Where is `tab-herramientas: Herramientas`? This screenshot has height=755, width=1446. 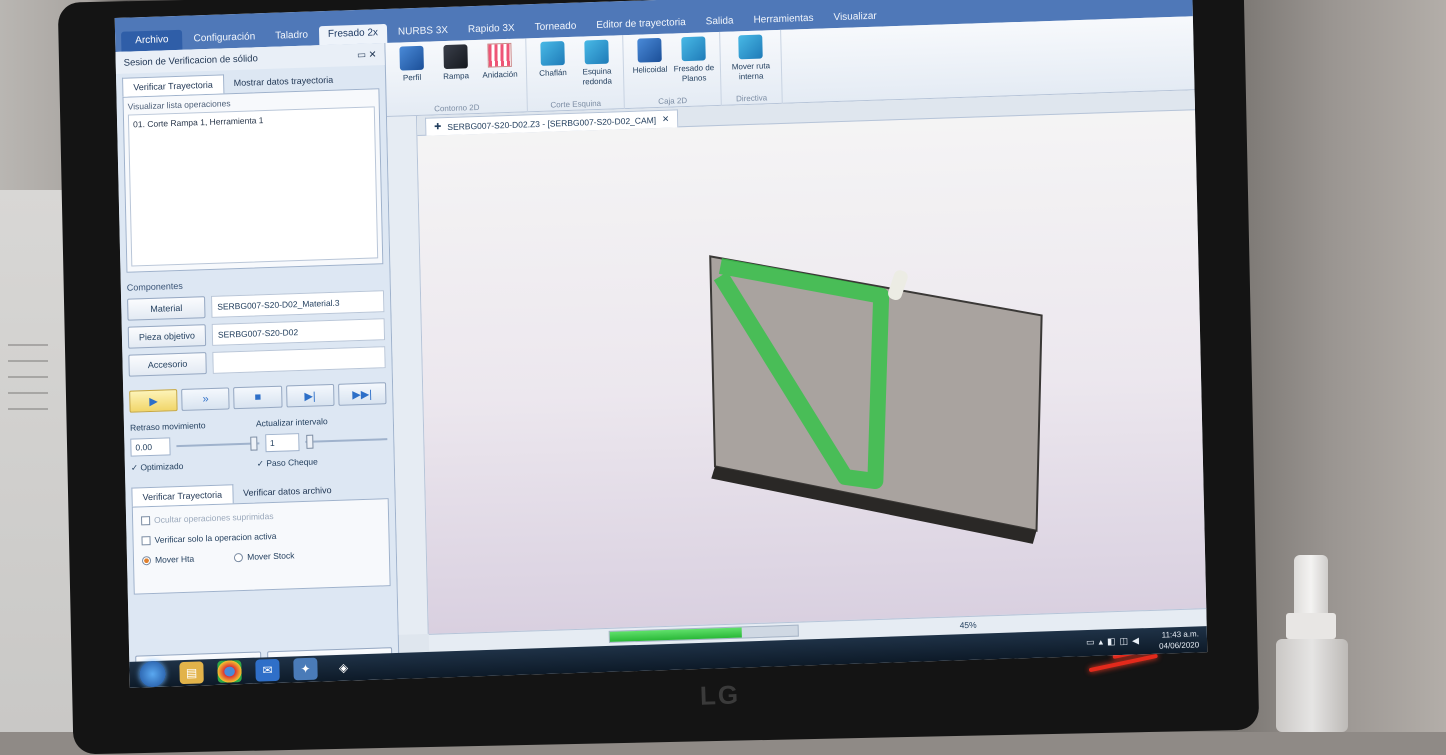
tab-herramientas: Herramientas is located at coordinates (783, 21).